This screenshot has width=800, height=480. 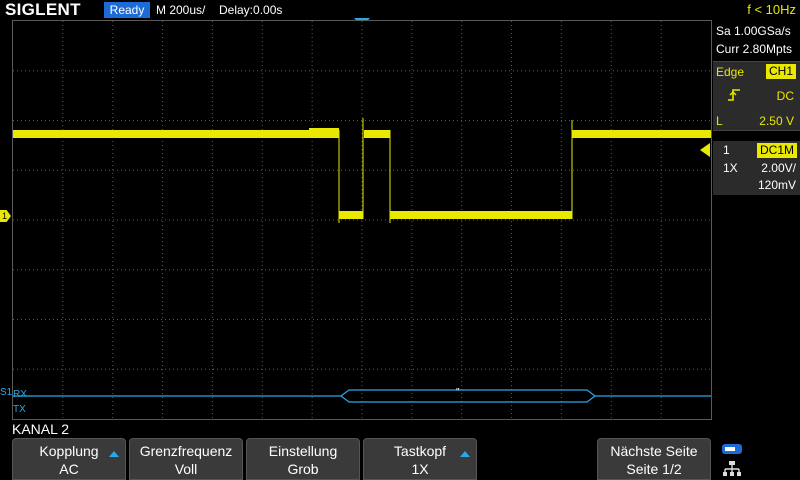 I want to click on vertical-scale: 2.00V/, so click(x=778, y=168).